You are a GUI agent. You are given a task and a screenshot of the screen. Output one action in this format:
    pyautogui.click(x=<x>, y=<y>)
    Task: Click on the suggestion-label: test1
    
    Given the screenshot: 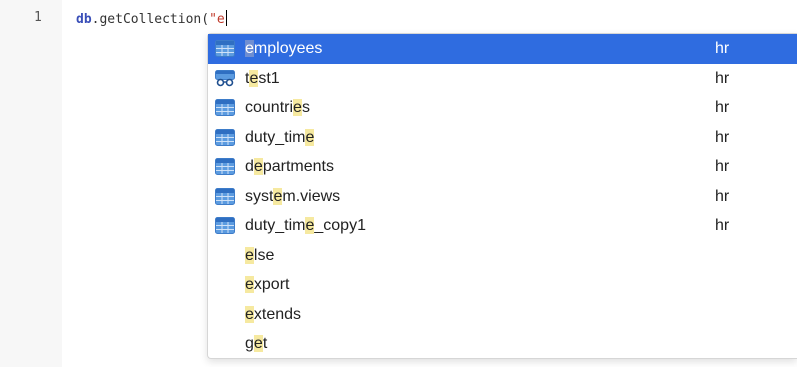 What is the action you would take?
    pyautogui.click(x=262, y=78)
    